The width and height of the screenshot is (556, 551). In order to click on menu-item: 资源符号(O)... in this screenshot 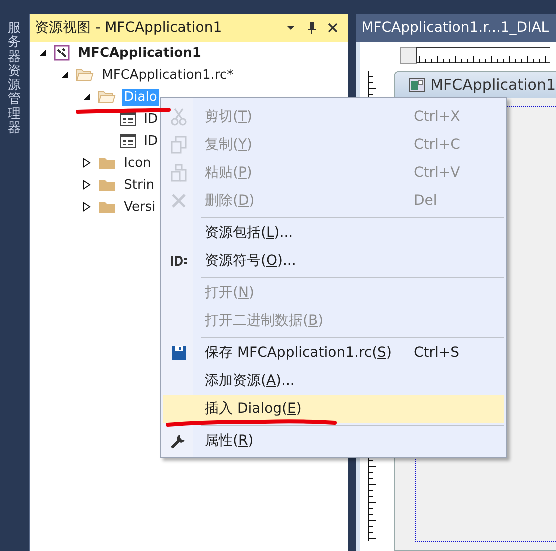, I will do `click(333, 261)`.